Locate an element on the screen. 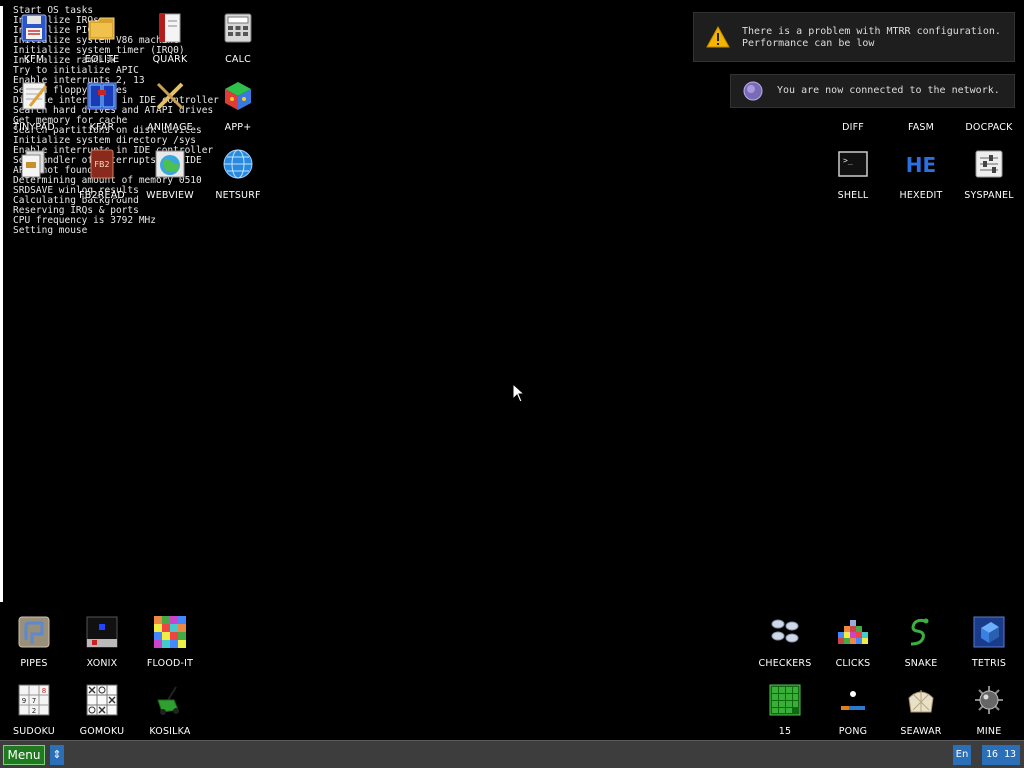 Image resolution: width=1024 pixels, height=768 pixels. svg-text: 7 is located at coordinates (34, 701).